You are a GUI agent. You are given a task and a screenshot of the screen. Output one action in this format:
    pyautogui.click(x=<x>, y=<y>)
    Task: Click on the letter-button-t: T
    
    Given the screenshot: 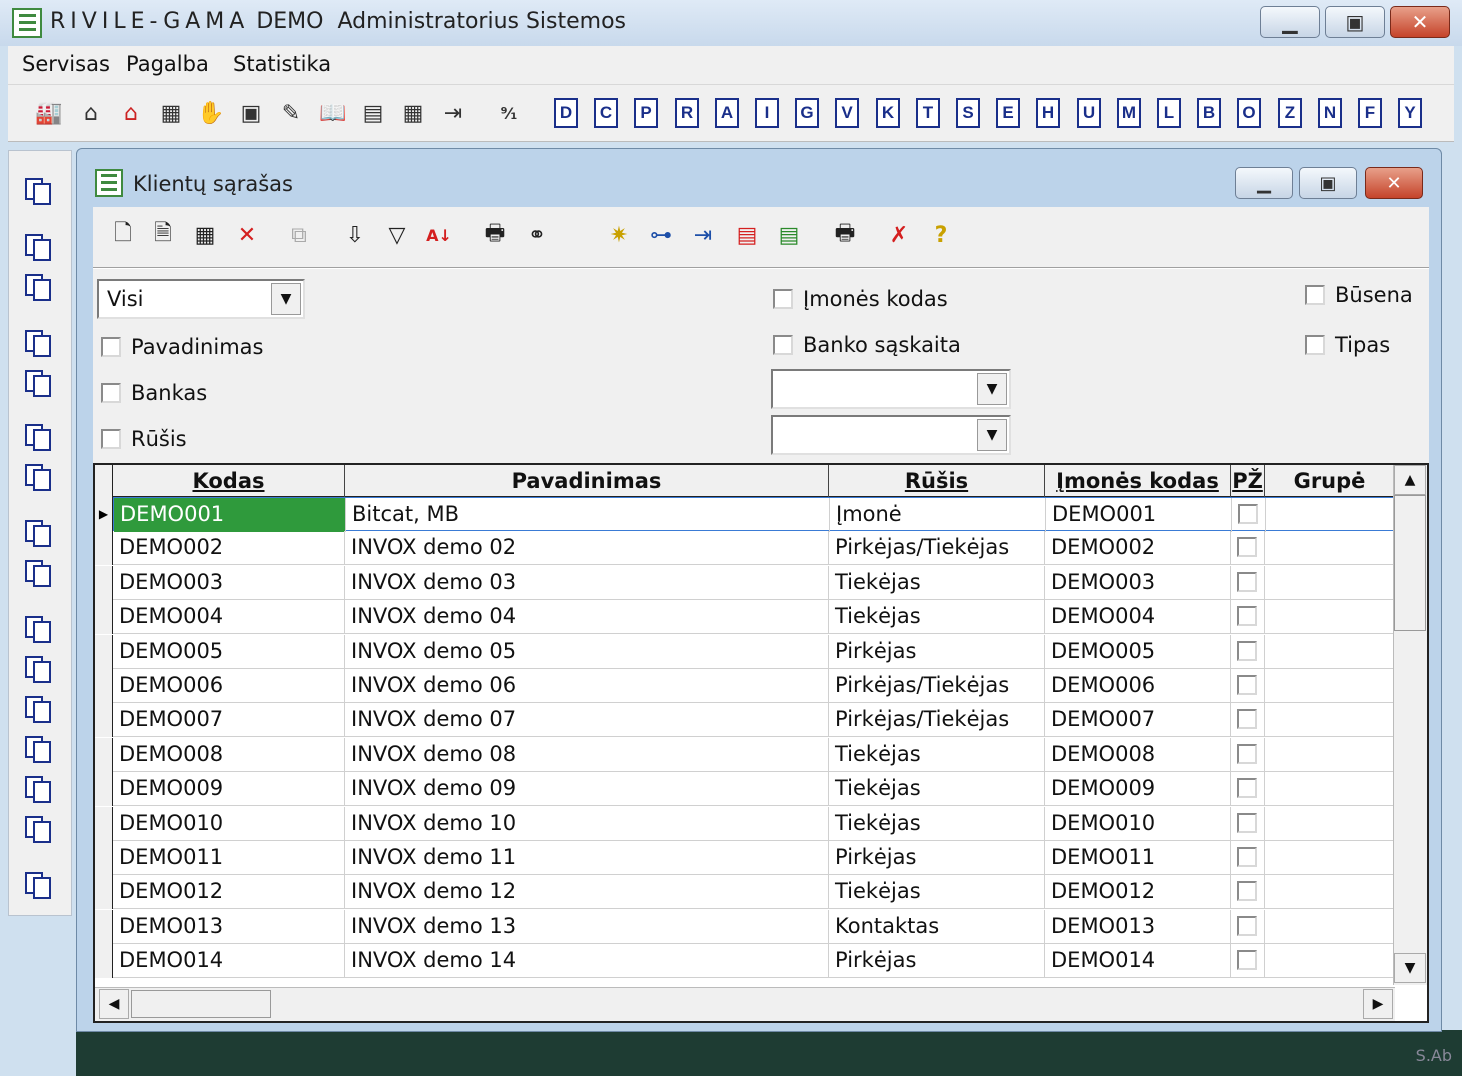 What is the action you would take?
    pyautogui.click(x=928, y=113)
    